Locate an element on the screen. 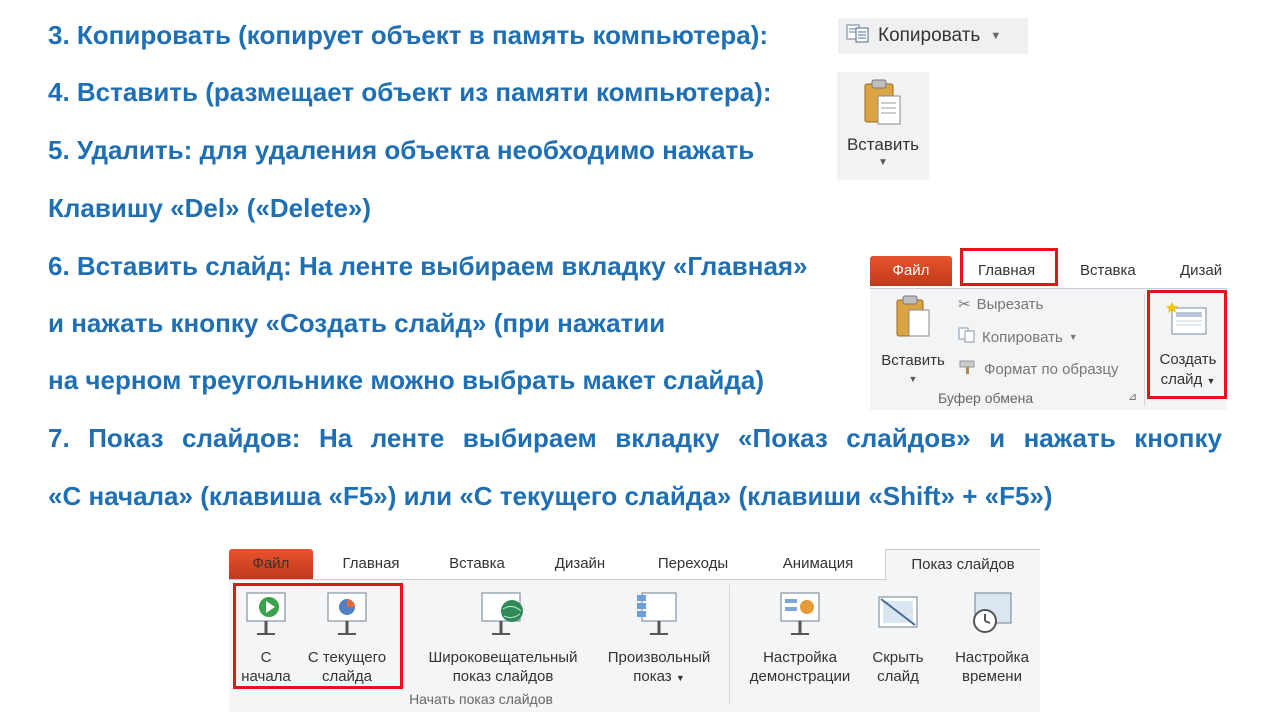  scissors-icon: ✂ is located at coordinates (964, 304).